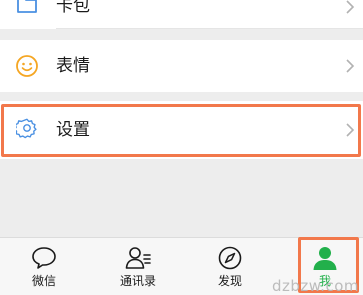 The image size is (363, 295). I want to click on tab-contacts: 通讯录, so click(138, 266).